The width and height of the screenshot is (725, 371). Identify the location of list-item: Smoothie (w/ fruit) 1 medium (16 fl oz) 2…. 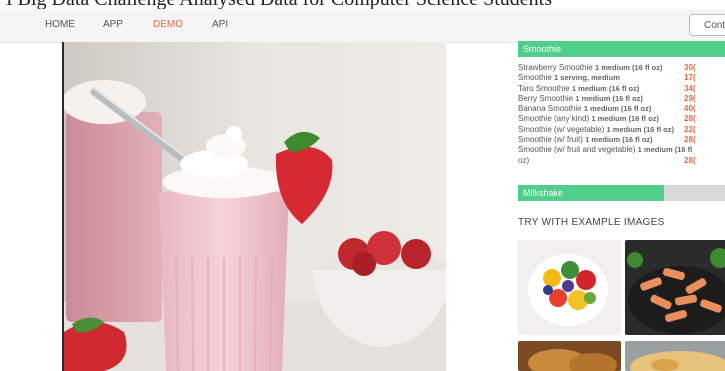
(607, 140).